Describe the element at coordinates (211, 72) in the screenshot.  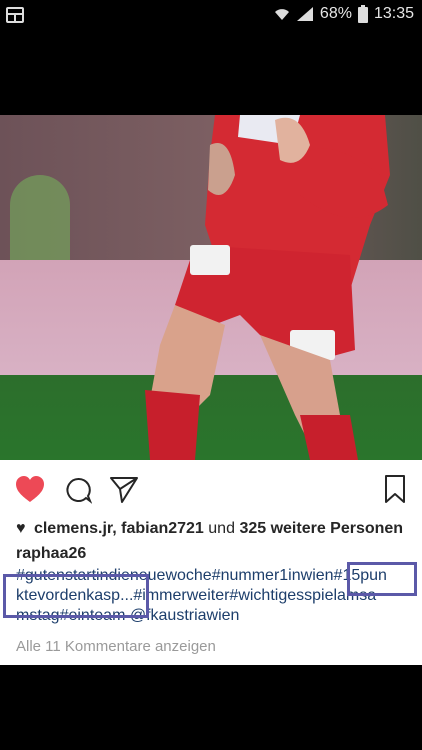
I see `top-black-area` at that location.